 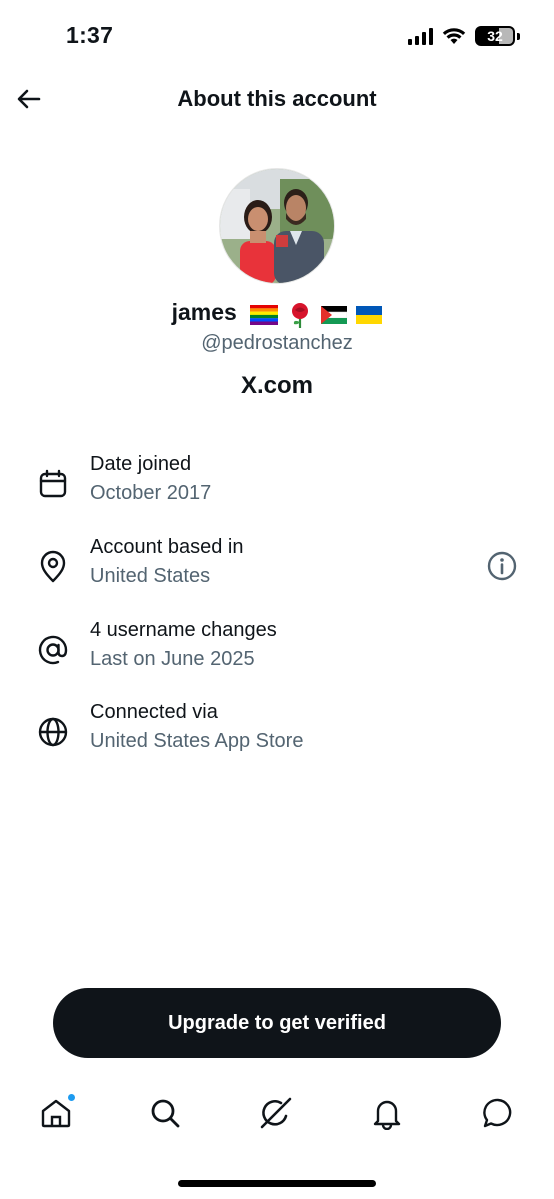 I want to click on battery-level: 32, so click(x=495, y=36).